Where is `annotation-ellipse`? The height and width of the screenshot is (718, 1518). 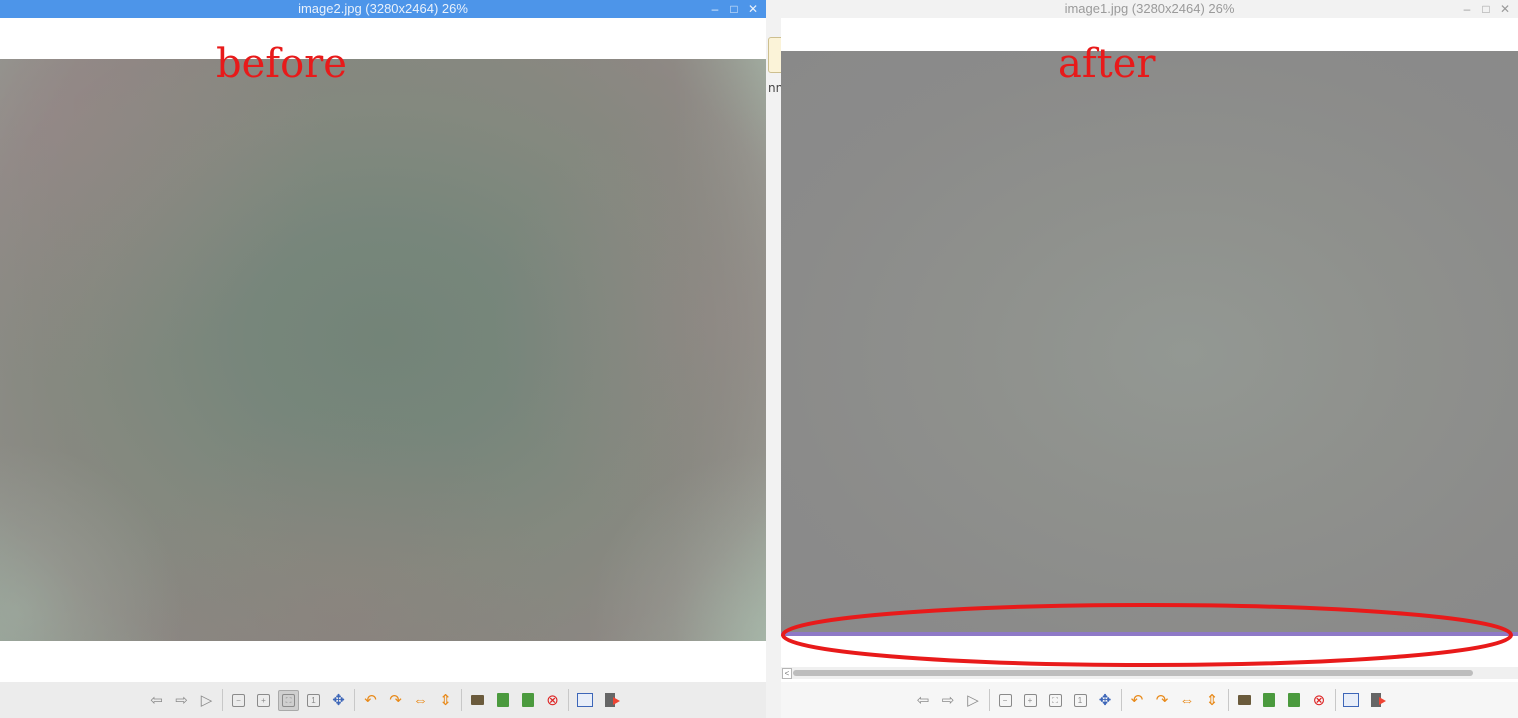
annotation-ellipse is located at coordinates (1147, 635).